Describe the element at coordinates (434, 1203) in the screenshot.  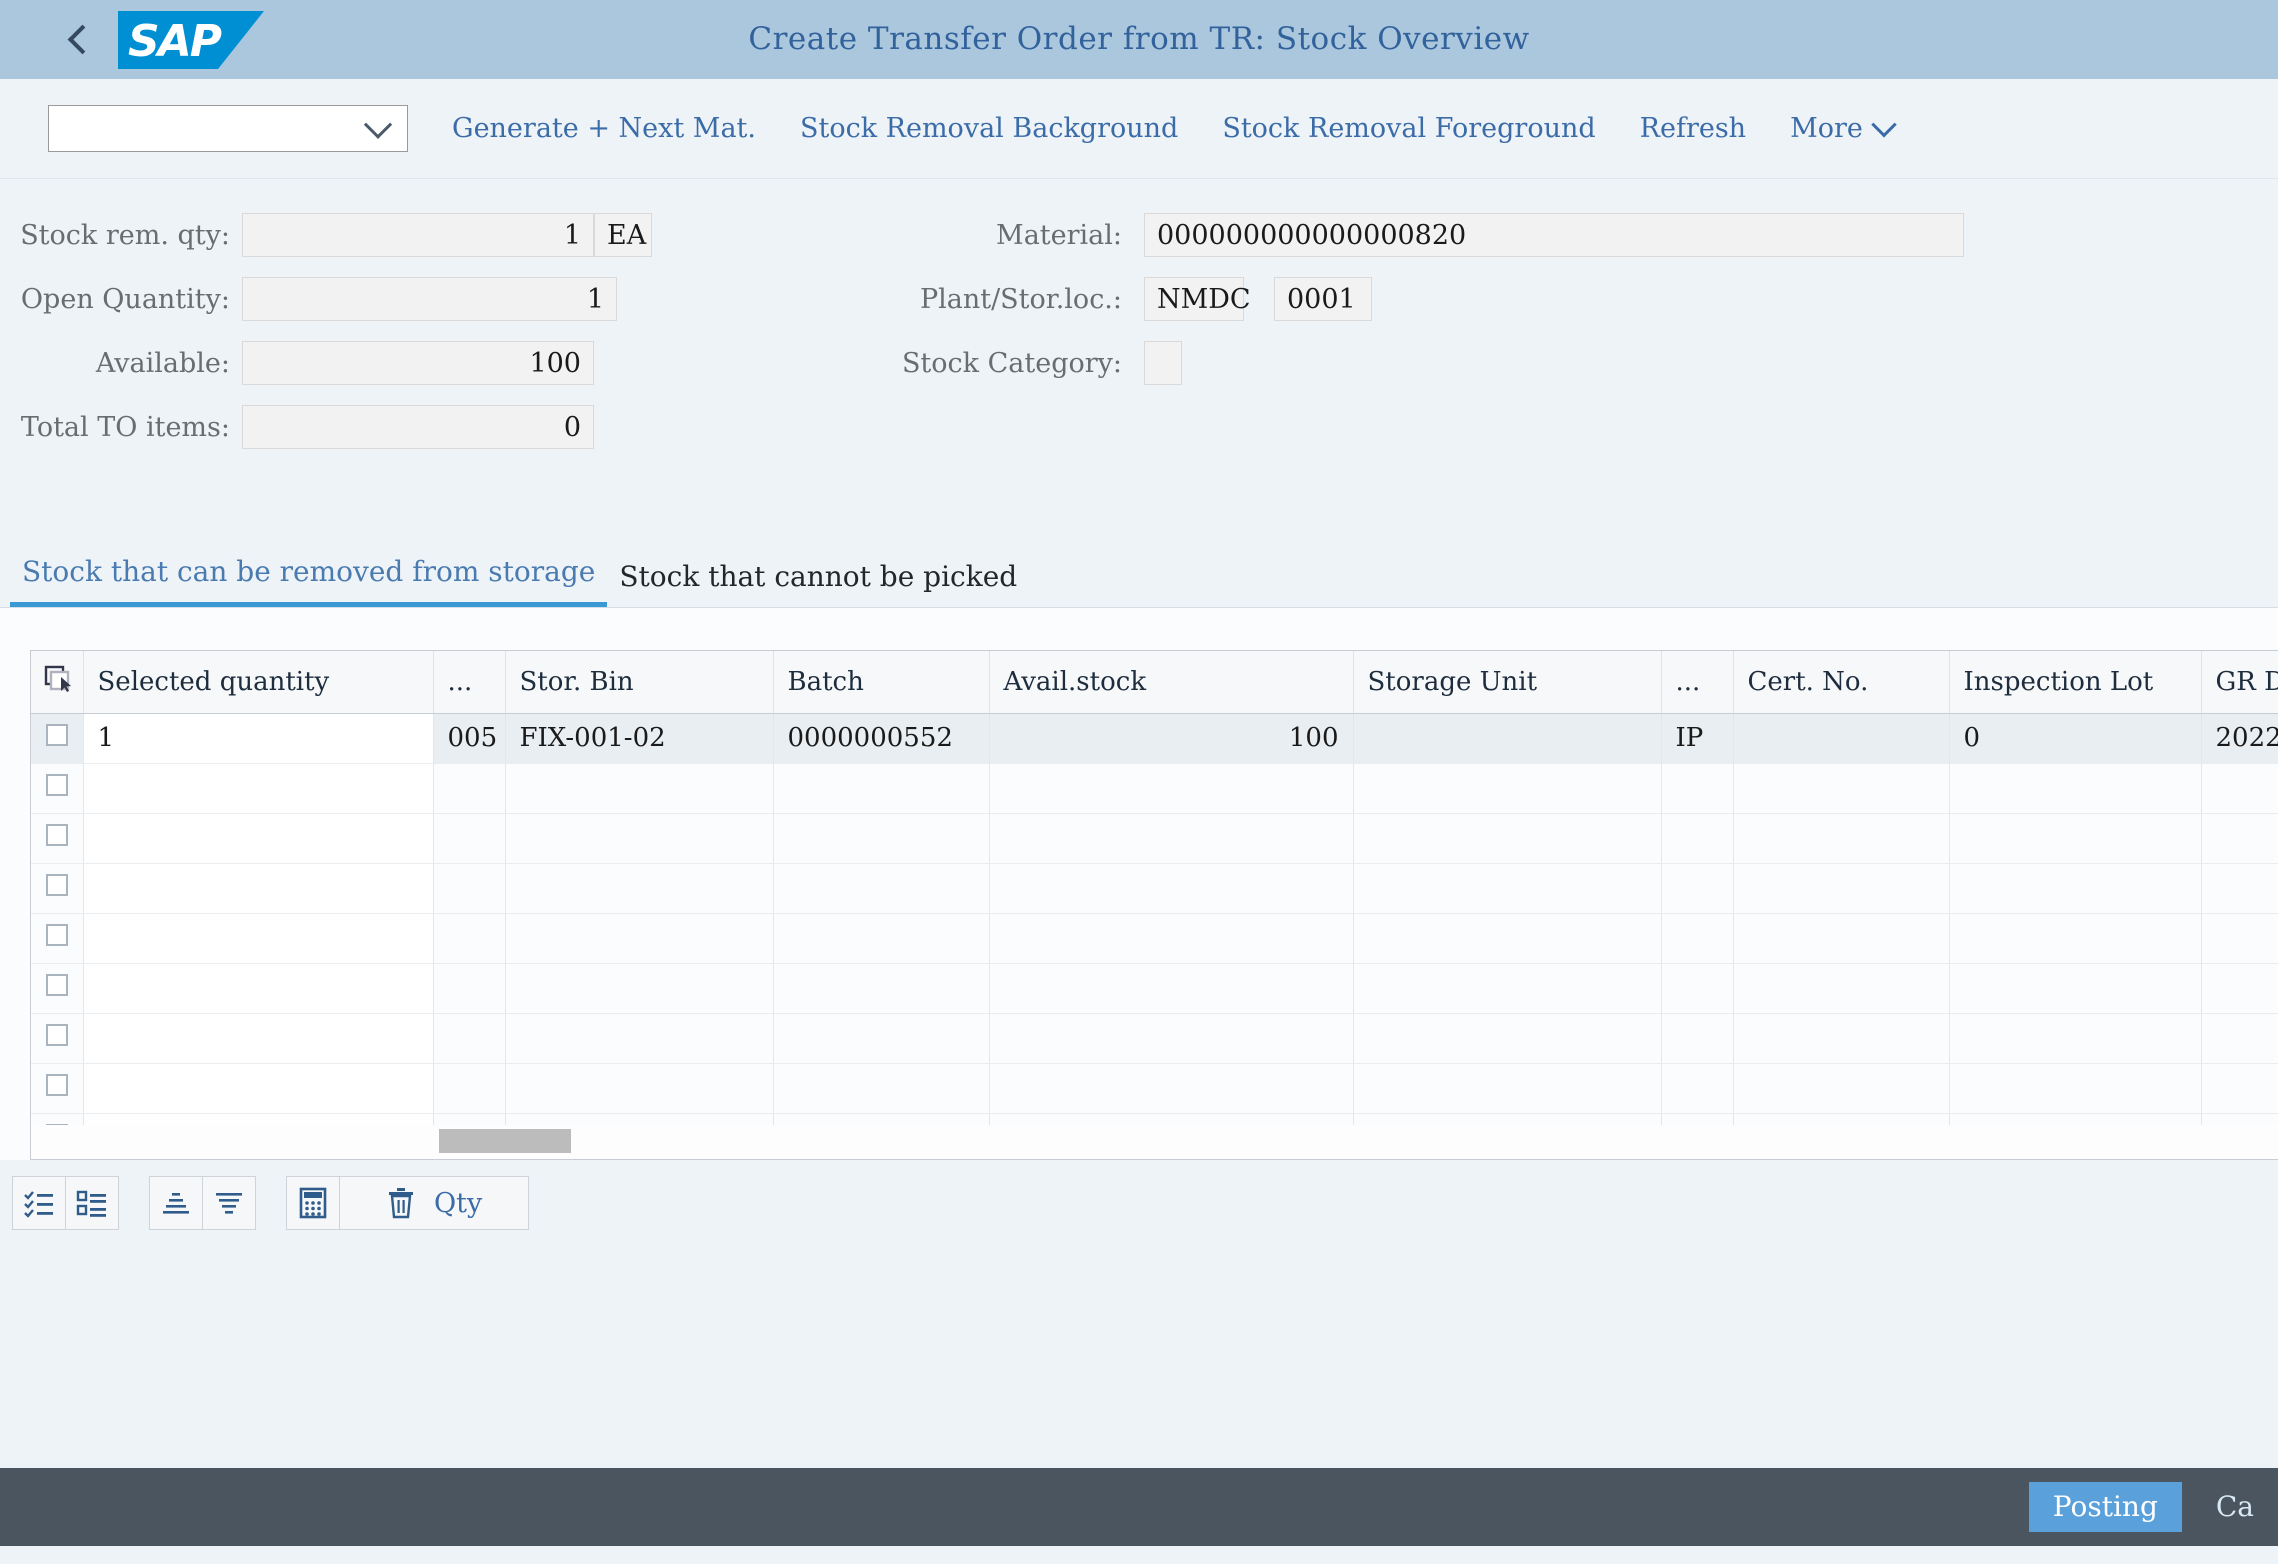
I see `delete-qty-button: Qty` at that location.